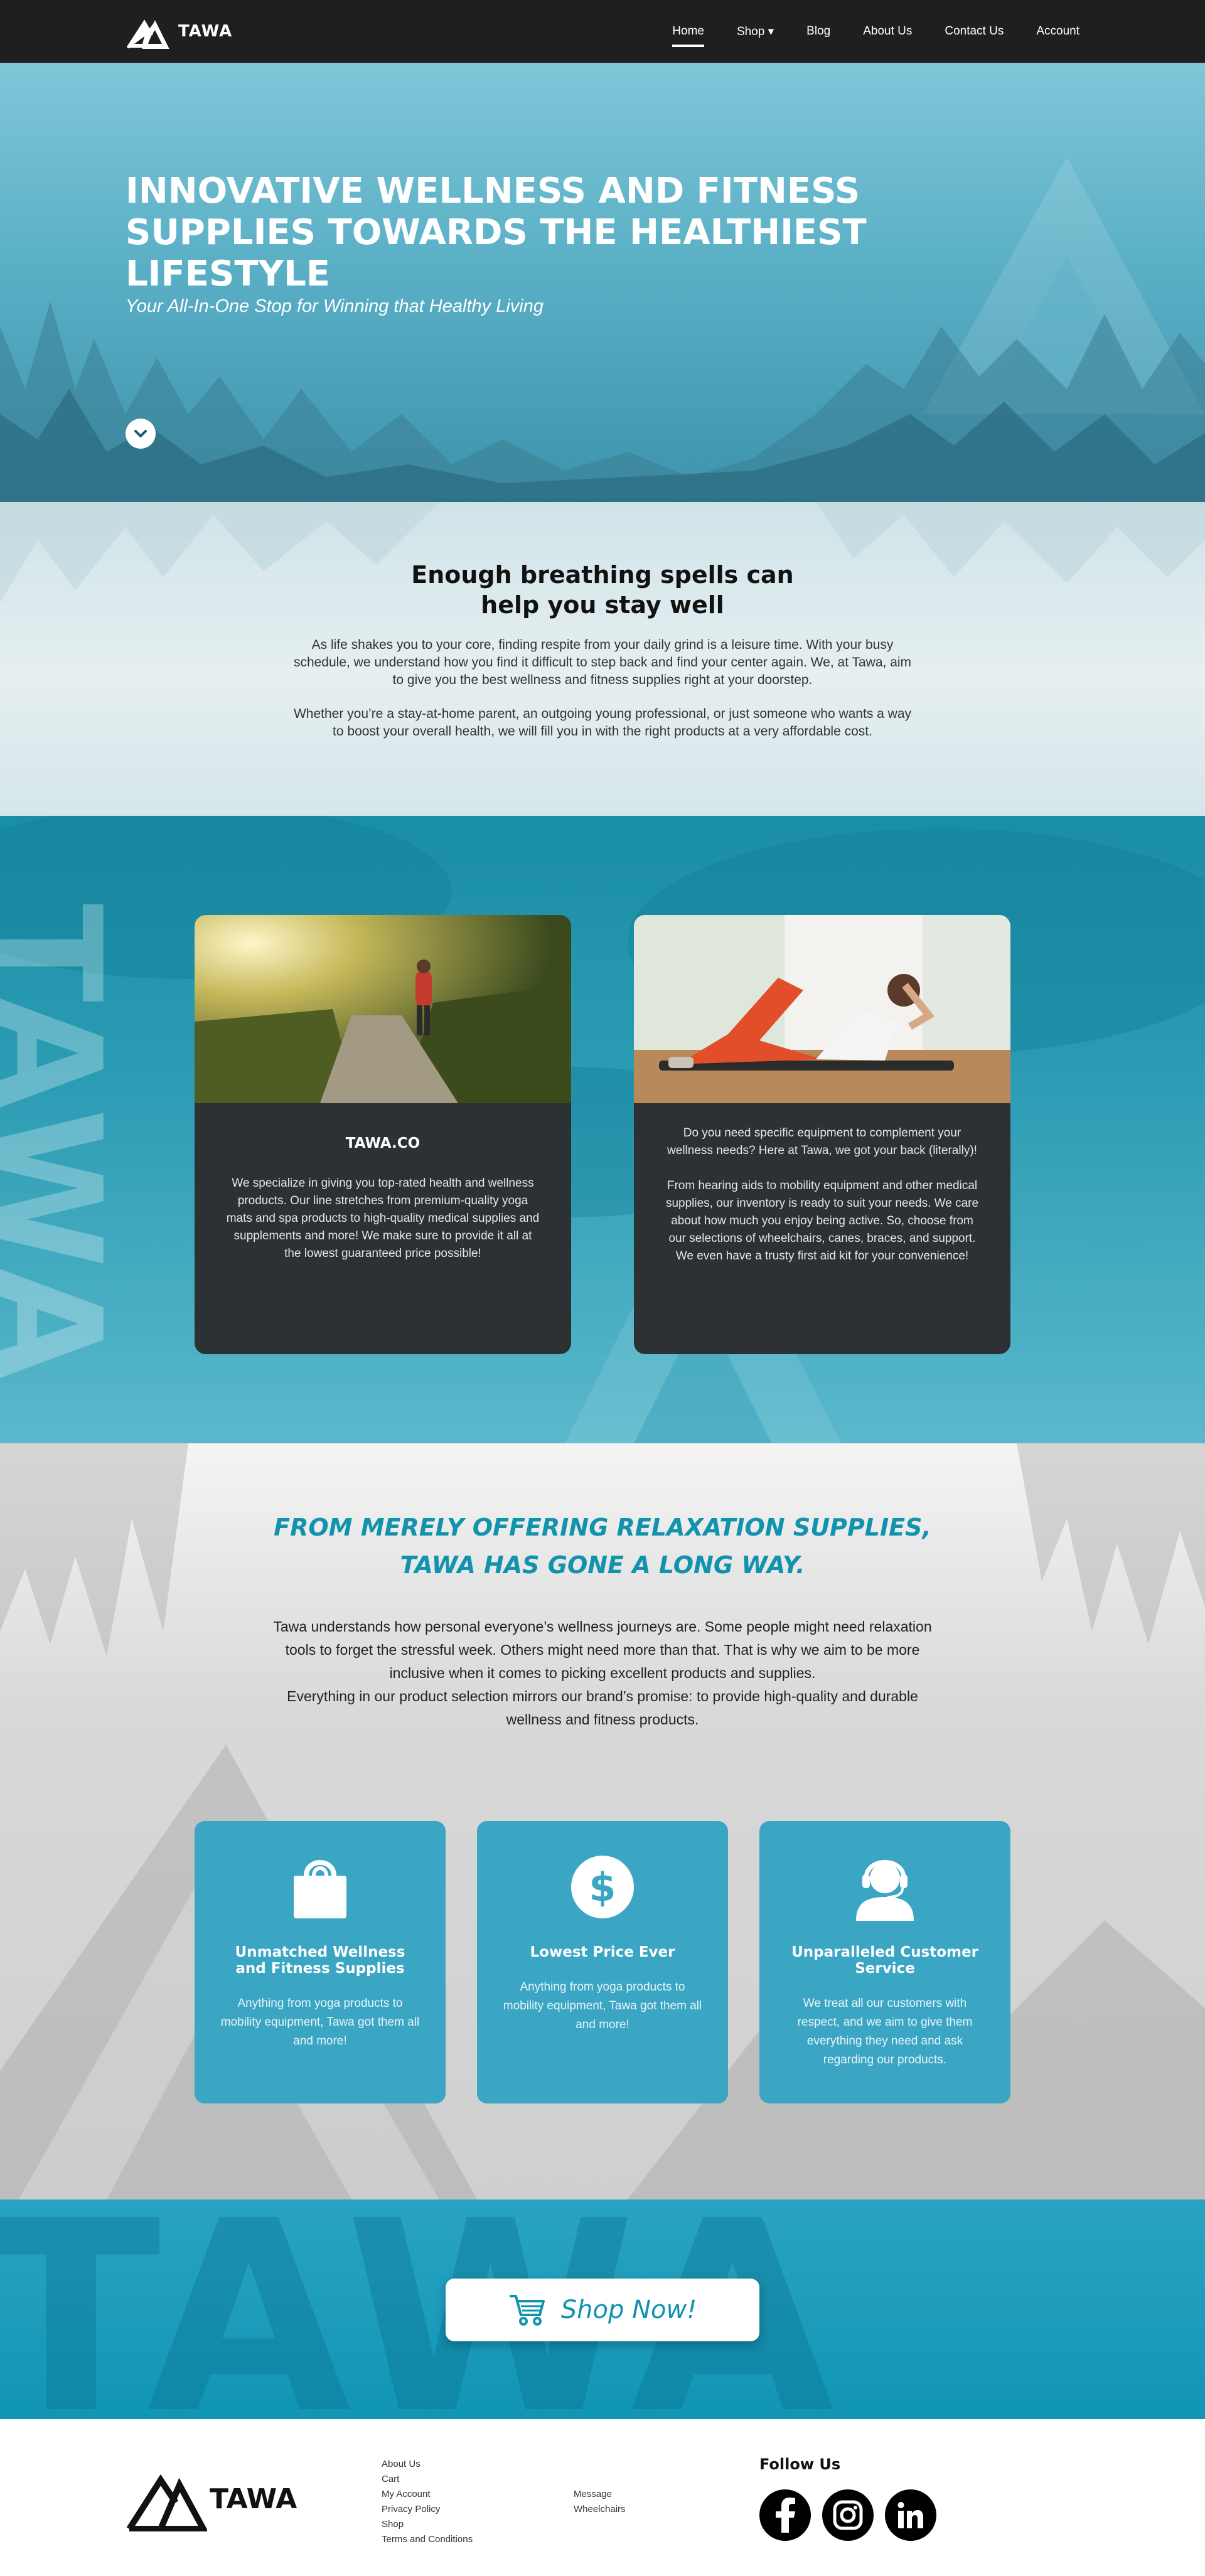  What do you see at coordinates (800, 2464) in the screenshot?
I see `follow-us-title: Follow Us` at bounding box center [800, 2464].